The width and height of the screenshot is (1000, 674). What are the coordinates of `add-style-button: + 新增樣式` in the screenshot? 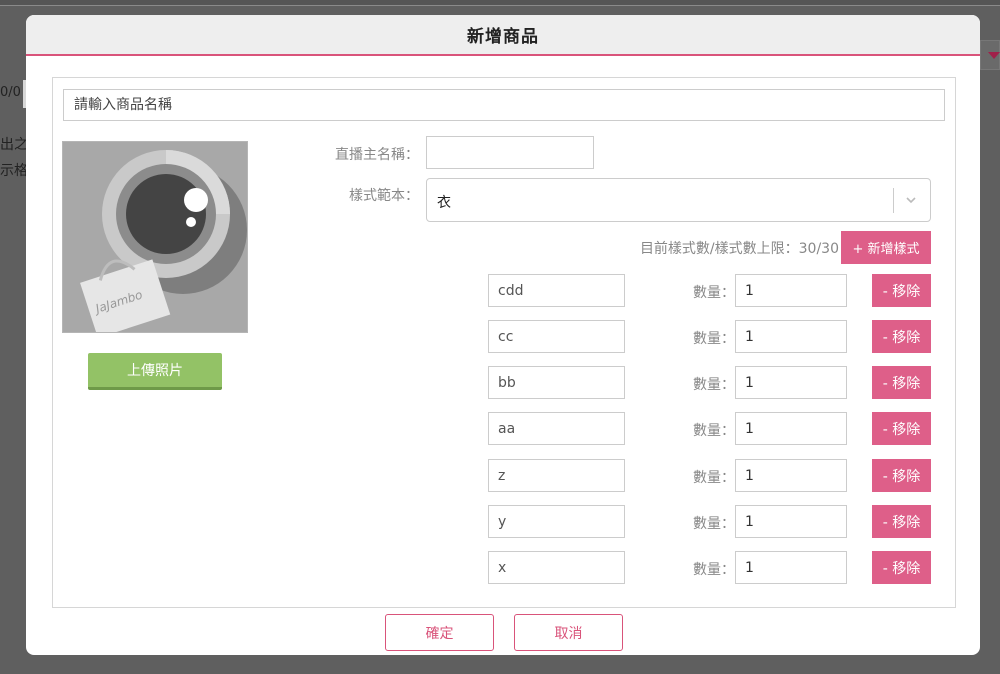 It's located at (886, 247).